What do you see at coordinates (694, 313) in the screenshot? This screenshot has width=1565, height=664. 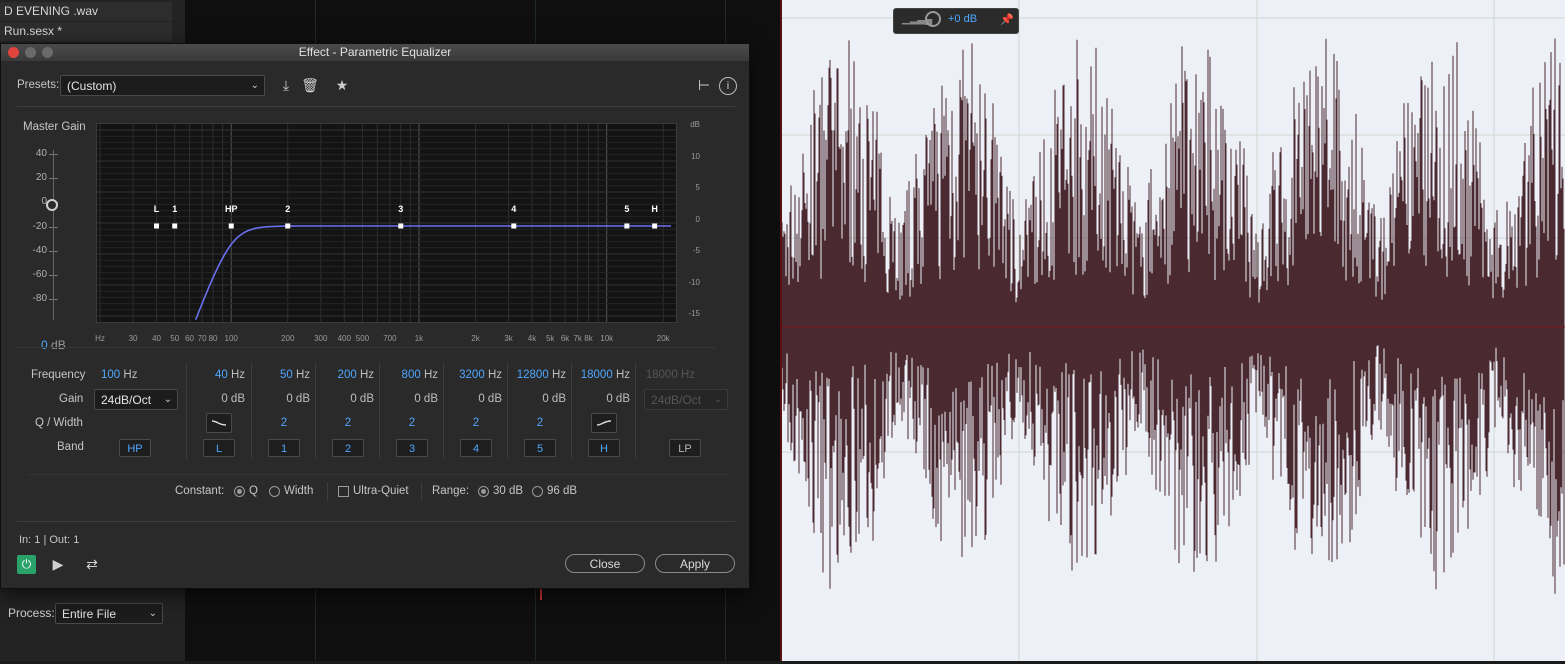 I see `db-tick-label: -15` at bounding box center [694, 313].